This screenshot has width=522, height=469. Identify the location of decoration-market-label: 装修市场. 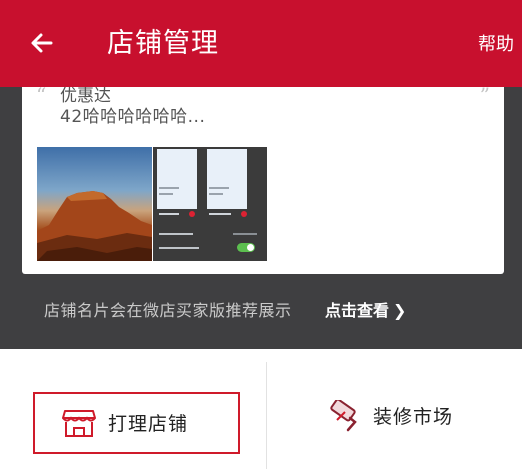
(413, 417).